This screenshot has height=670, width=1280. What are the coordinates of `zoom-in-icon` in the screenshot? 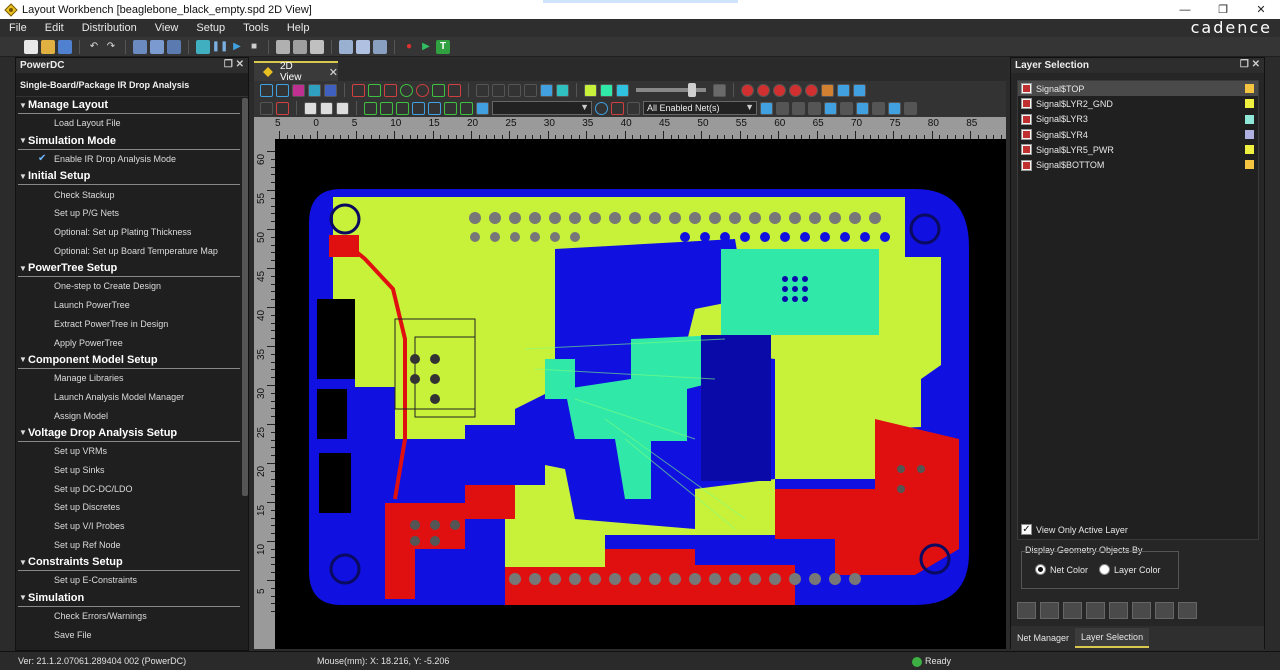 It's located at (330, 90).